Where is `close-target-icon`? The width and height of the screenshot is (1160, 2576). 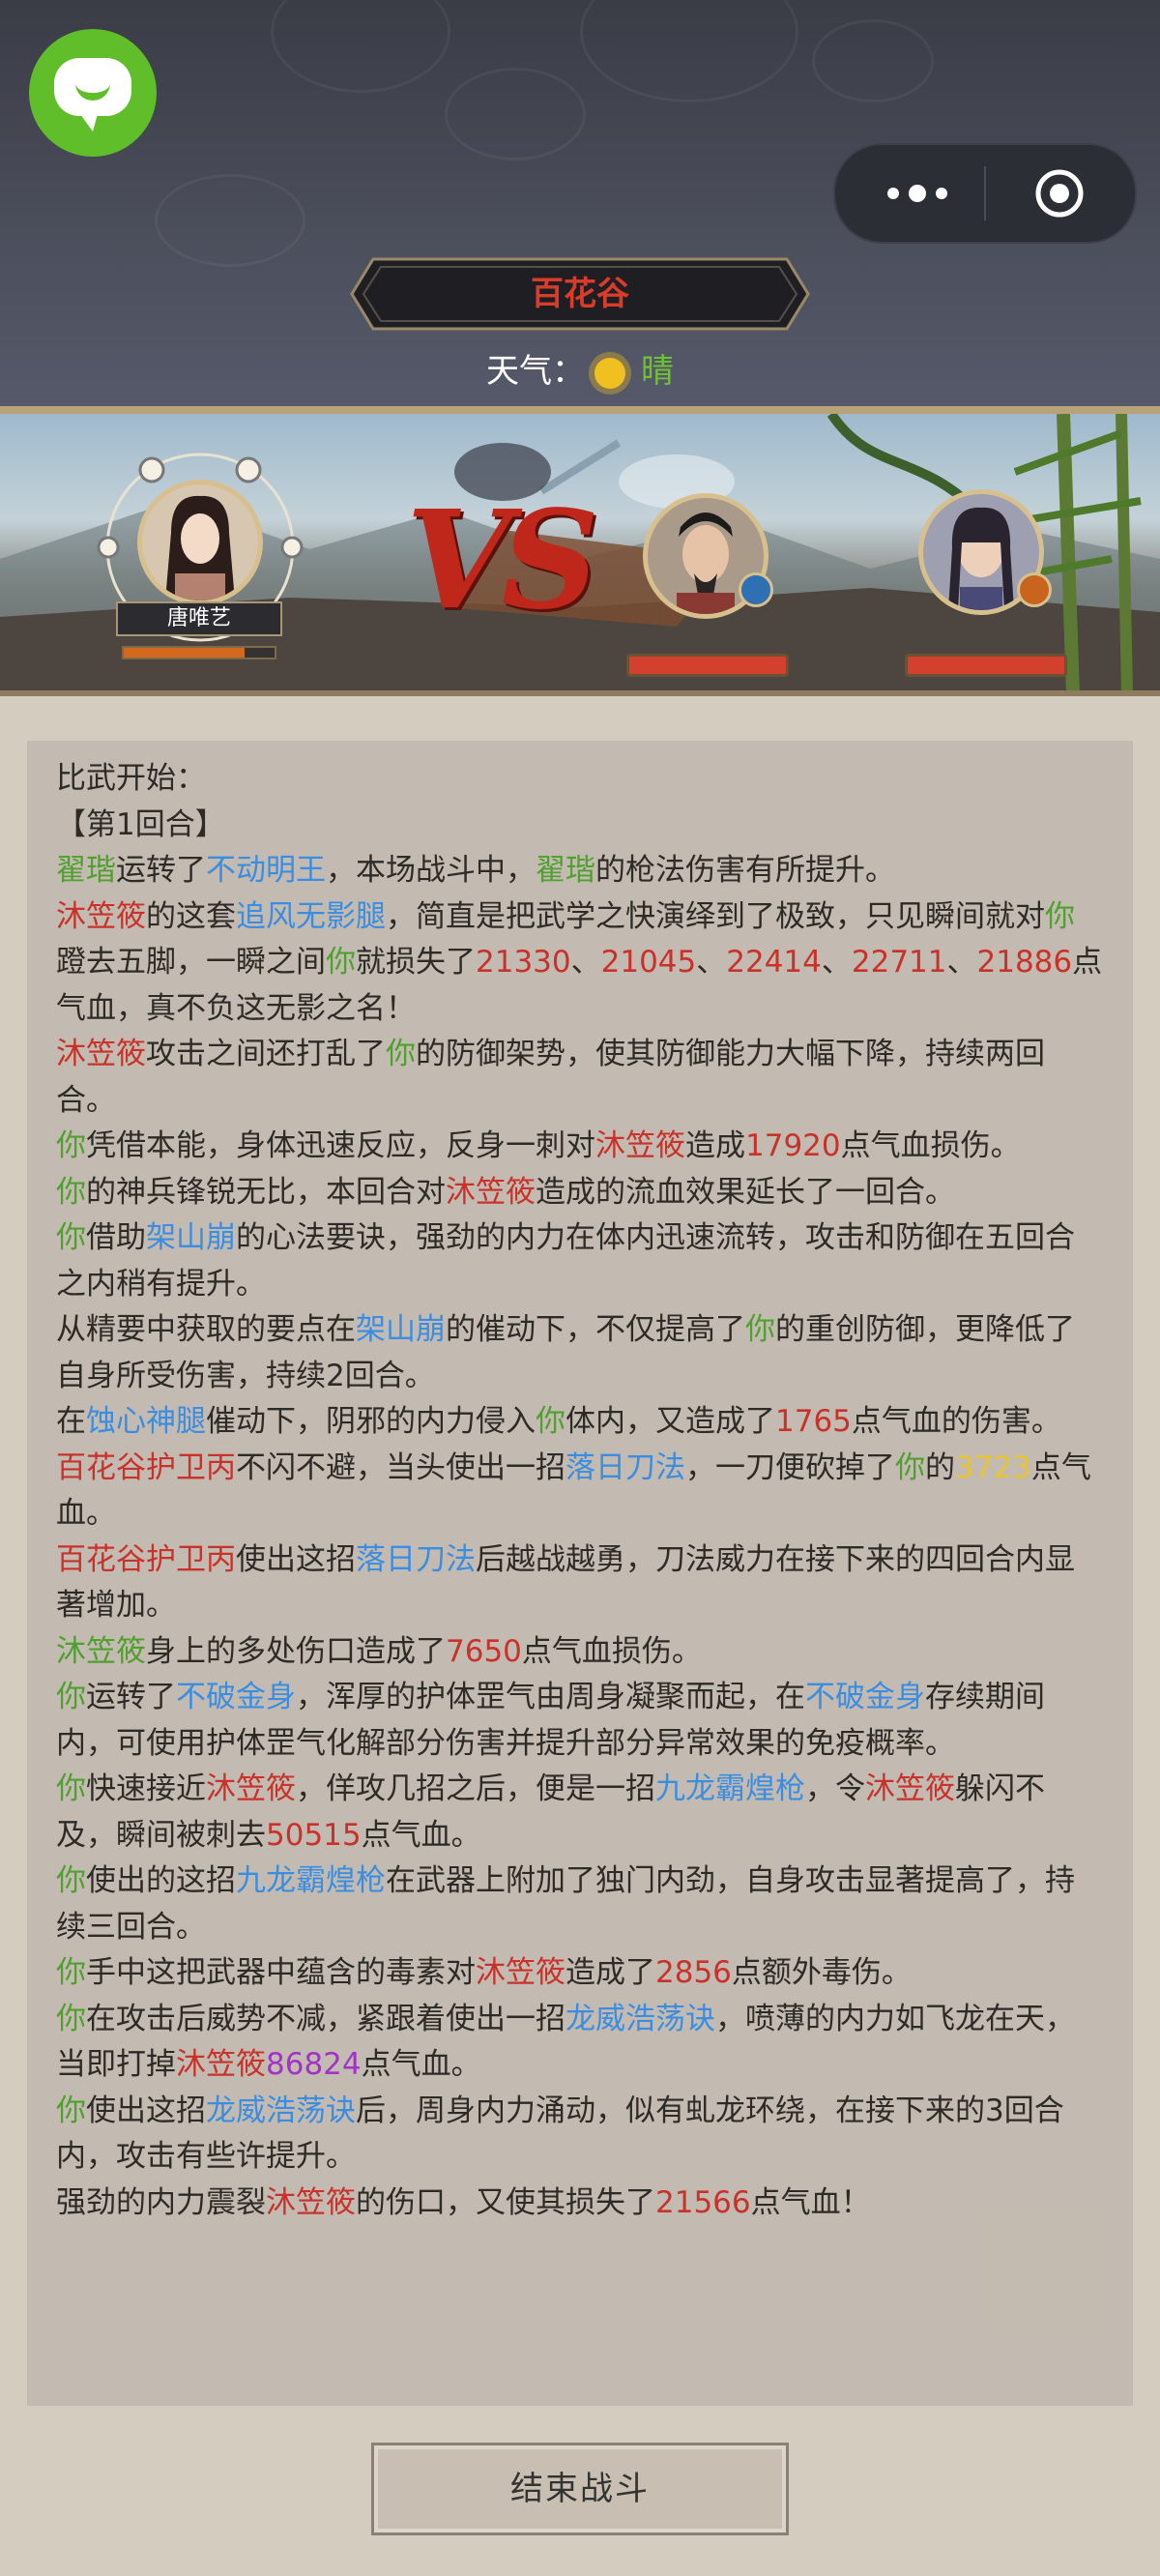 close-target-icon is located at coordinates (1059, 193).